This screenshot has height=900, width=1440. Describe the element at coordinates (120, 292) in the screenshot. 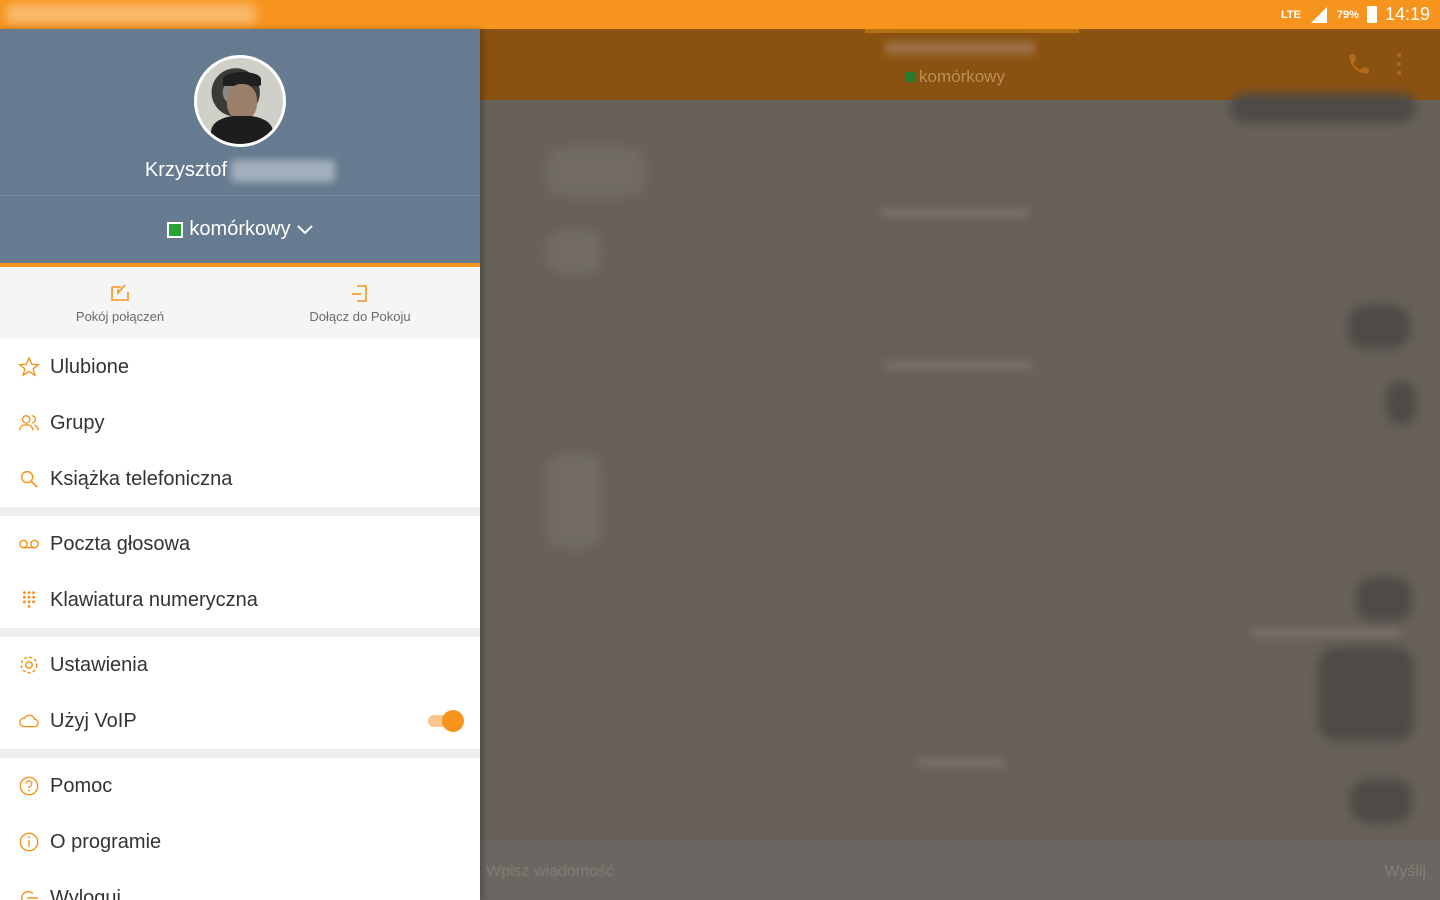

I see `incoming-call-room-icon` at that location.